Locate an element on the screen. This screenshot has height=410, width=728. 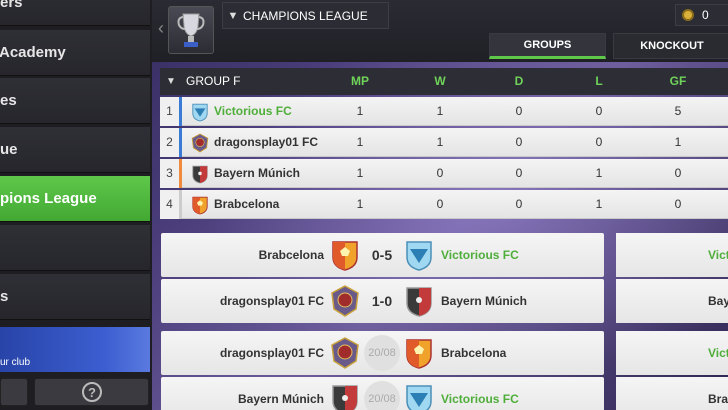
team-name: Brabcelona is located at coordinates (247, 204).